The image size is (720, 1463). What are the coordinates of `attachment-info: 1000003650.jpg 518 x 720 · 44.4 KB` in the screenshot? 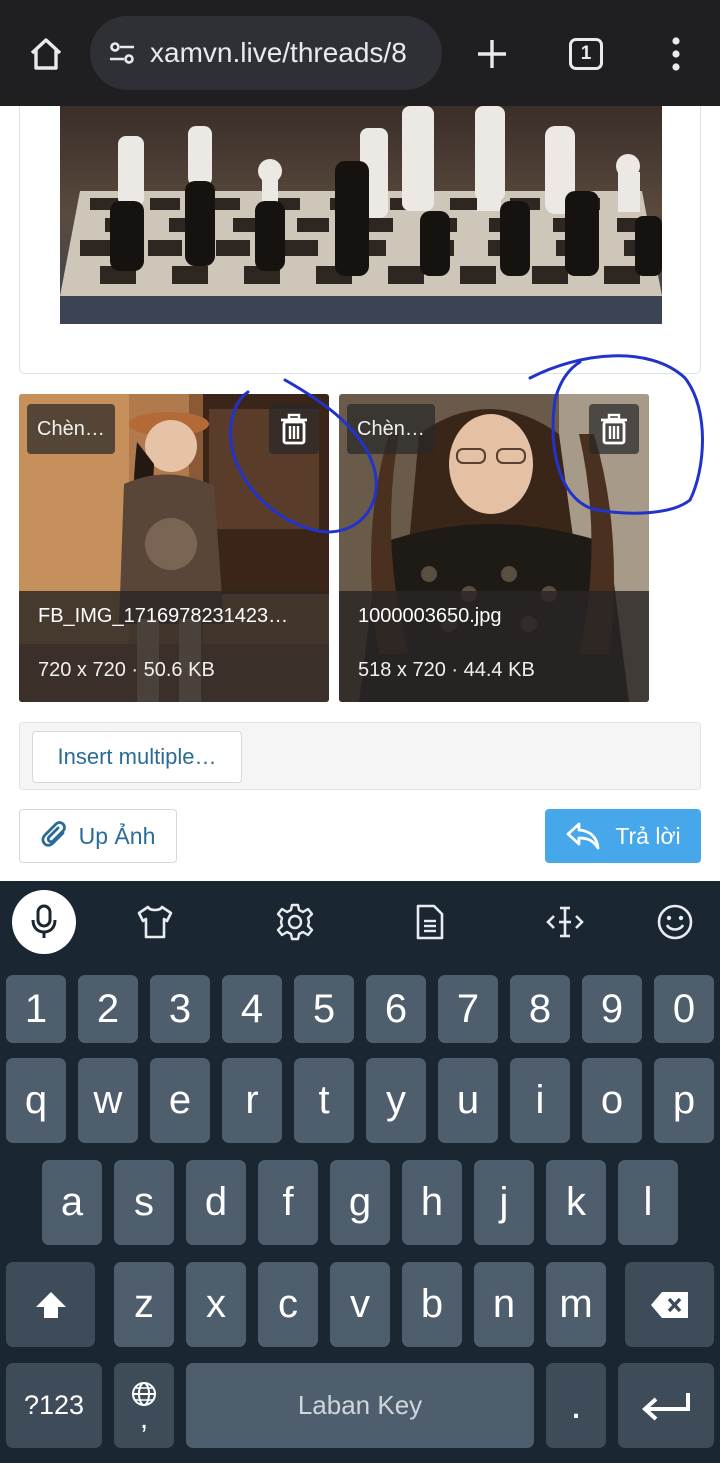 It's located at (494, 646).